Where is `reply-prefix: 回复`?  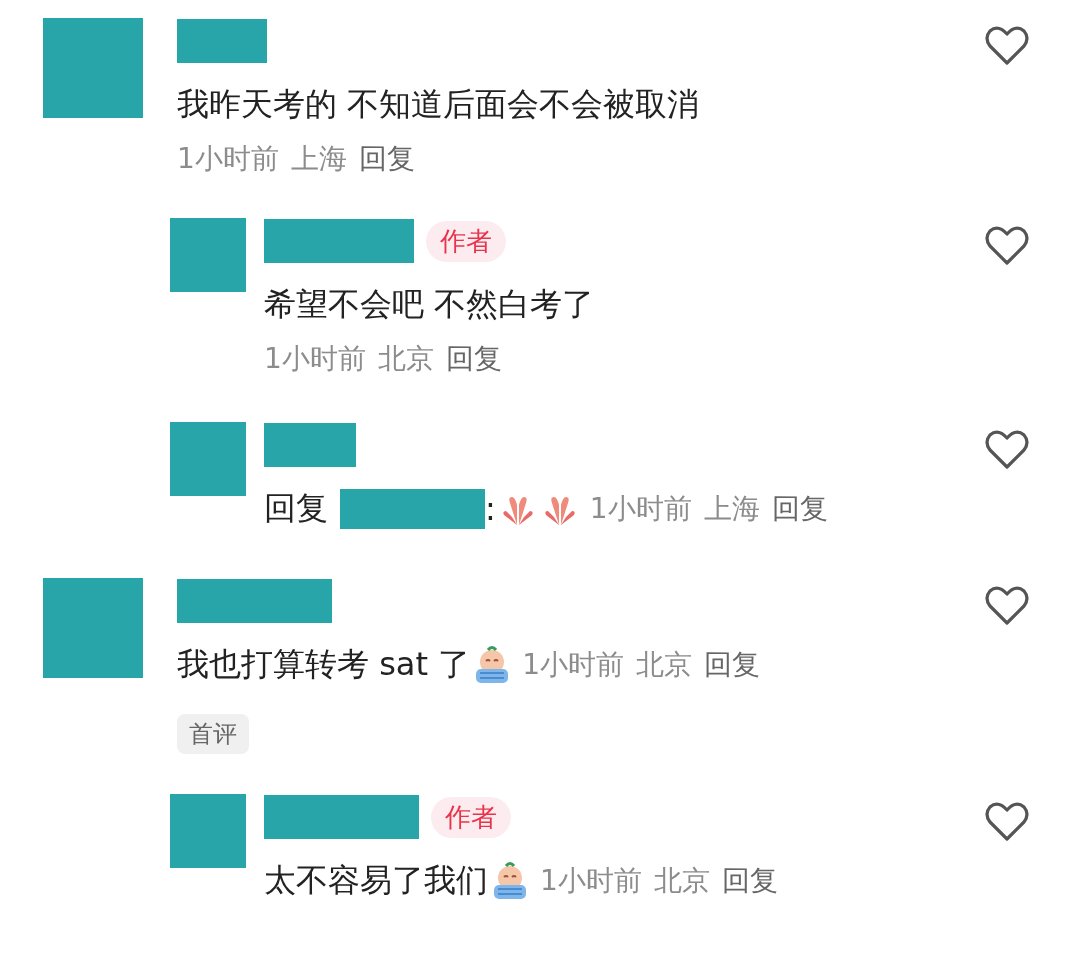
reply-prefix: 回复 is located at coordinates (296, 508).